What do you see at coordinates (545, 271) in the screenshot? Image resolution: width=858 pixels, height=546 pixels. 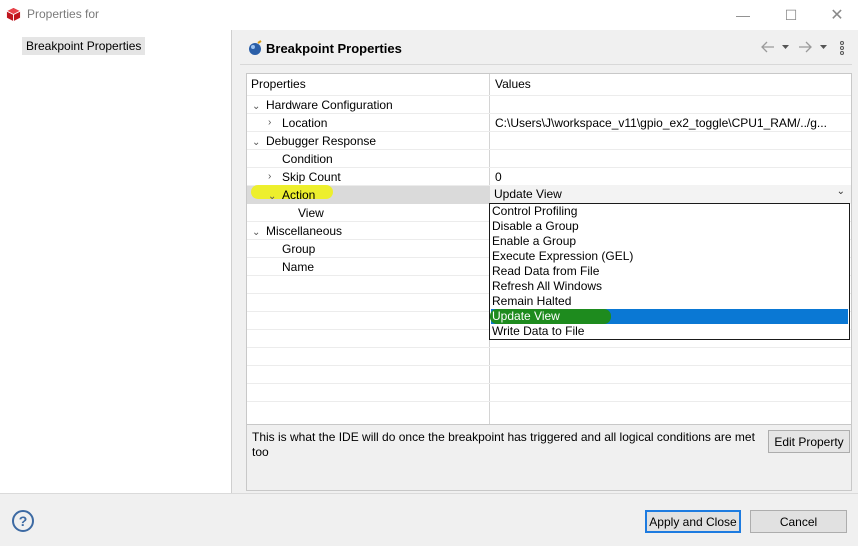 I see `dropdown-option: Read Data from File` at bounding box center [545, 271].